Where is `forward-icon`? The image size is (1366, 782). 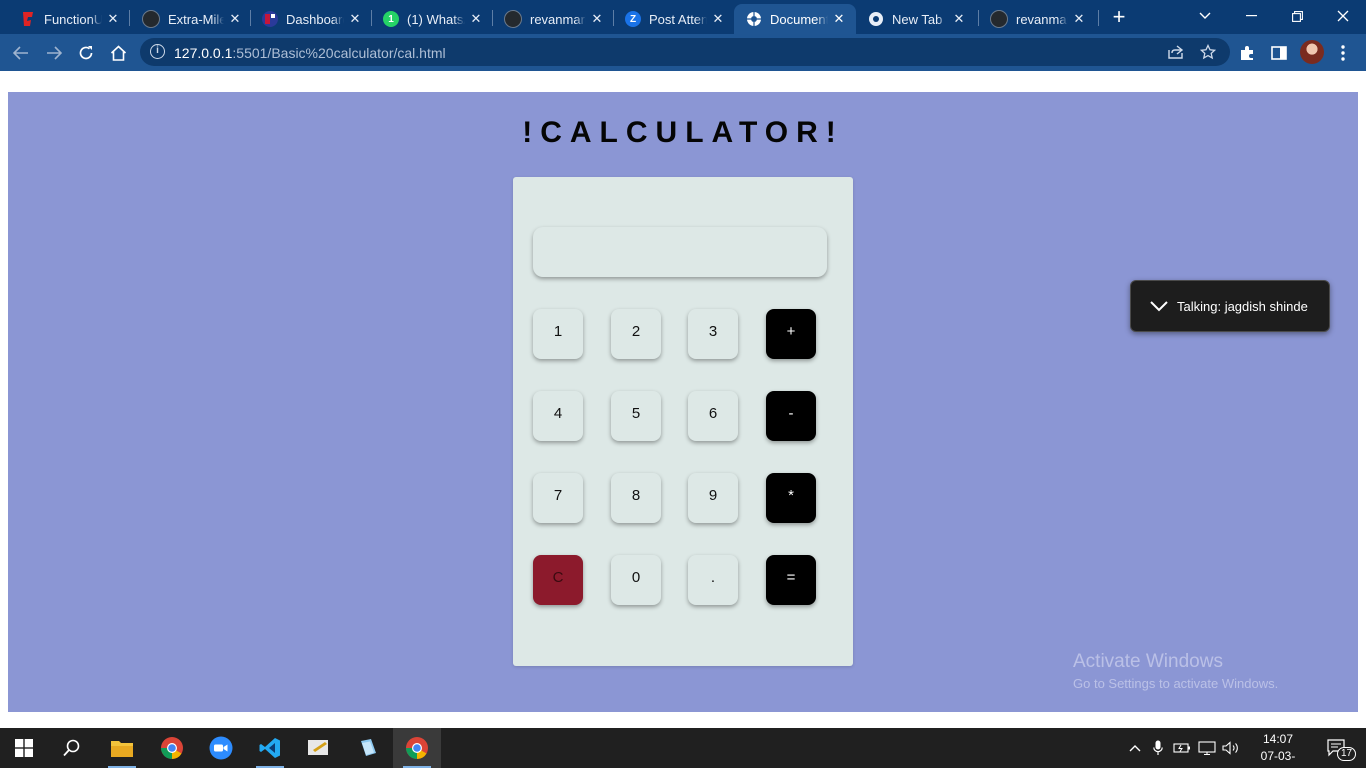
forward-icon is located at coordinates (54, 53).